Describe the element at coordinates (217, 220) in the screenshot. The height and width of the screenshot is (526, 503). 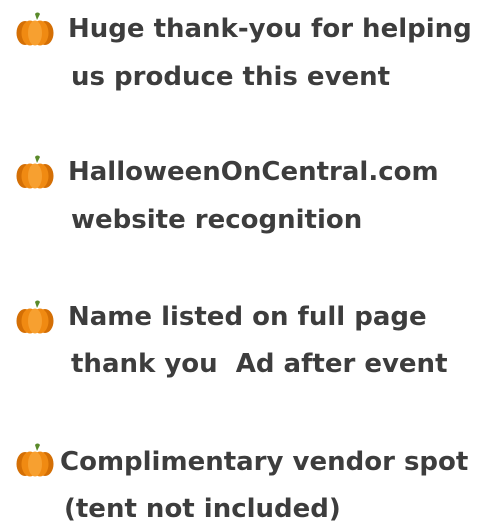
I see `benefit-text-line-2: website recognition` at that location.